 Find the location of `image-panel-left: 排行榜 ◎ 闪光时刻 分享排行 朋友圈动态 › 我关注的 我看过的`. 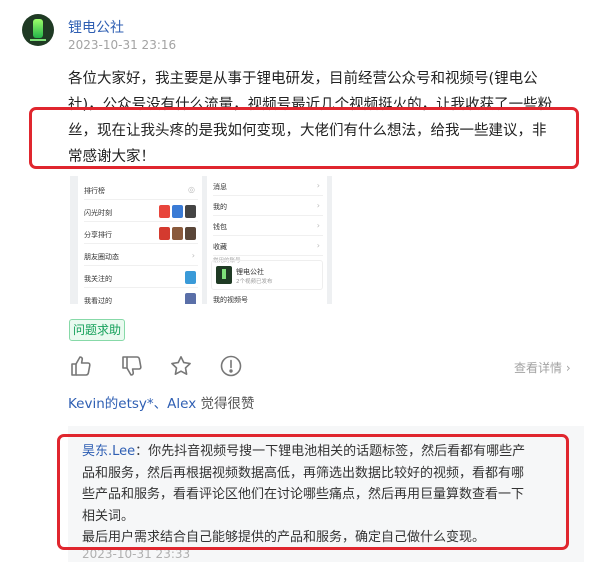

image-panel-left: 排行榜 ◎ 闪光时刻 分享排行 朋友圈动态 › 我关注的 我看过的 is located at coordinates (140, 240).